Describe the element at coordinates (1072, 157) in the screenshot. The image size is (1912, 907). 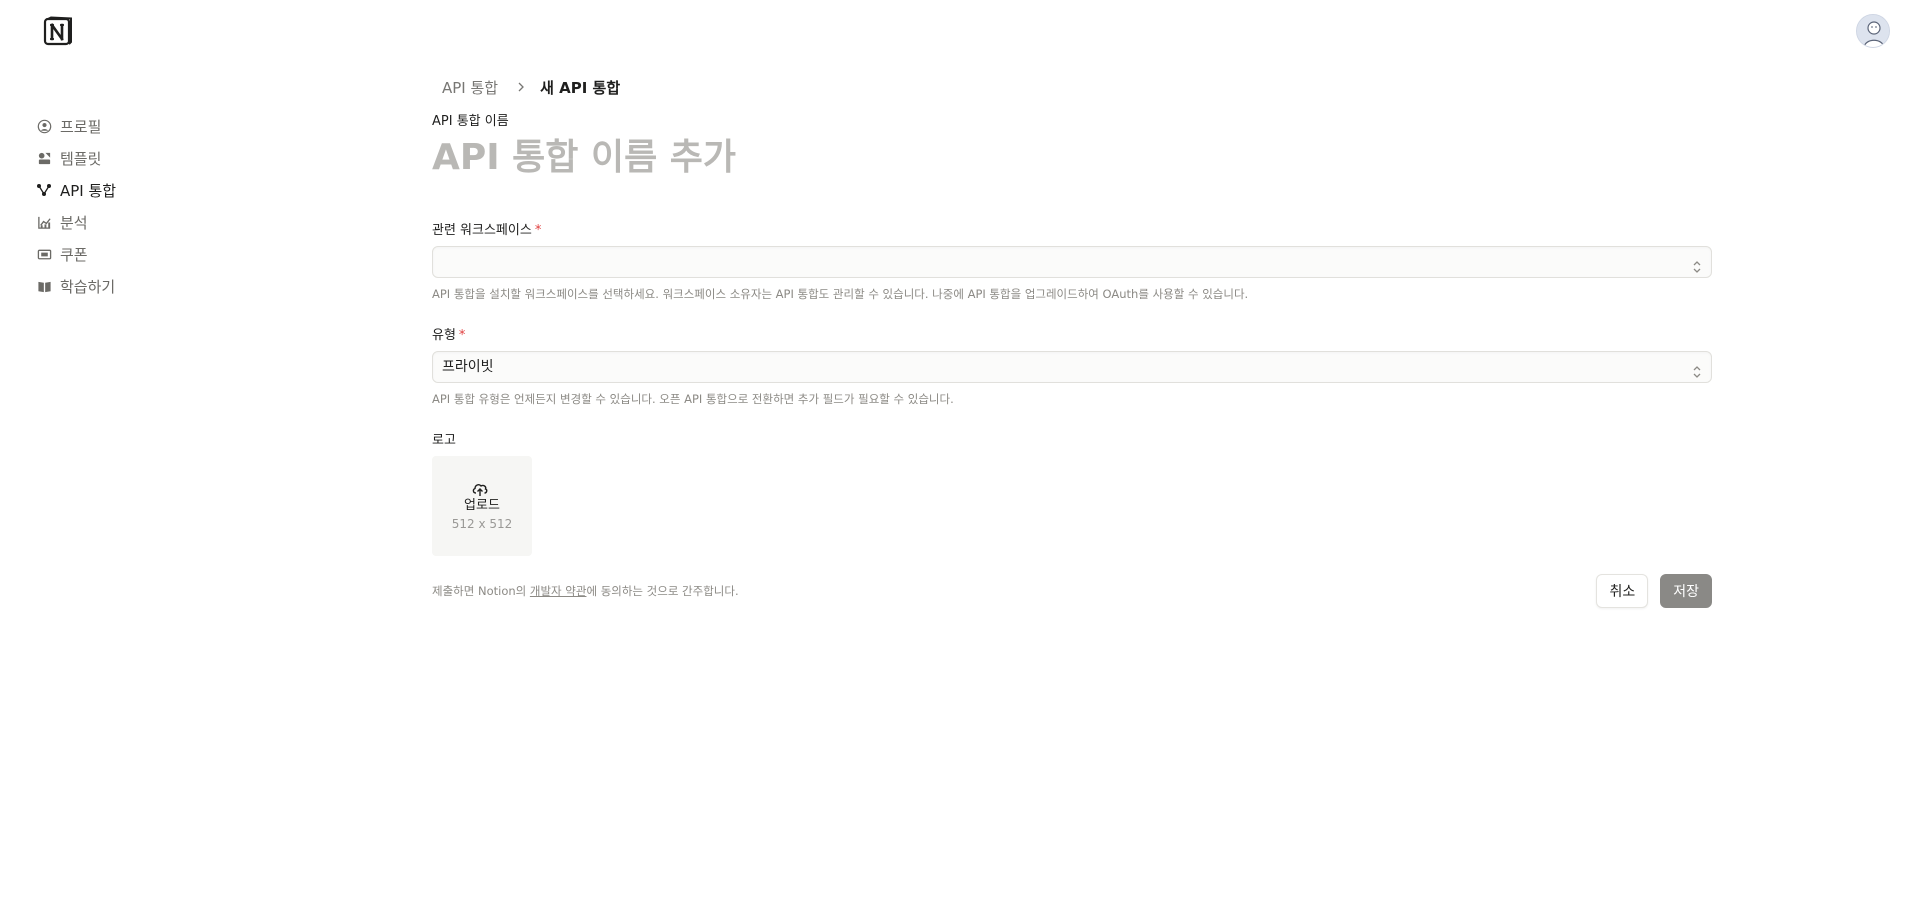
I see `integration-name-input` at that location.